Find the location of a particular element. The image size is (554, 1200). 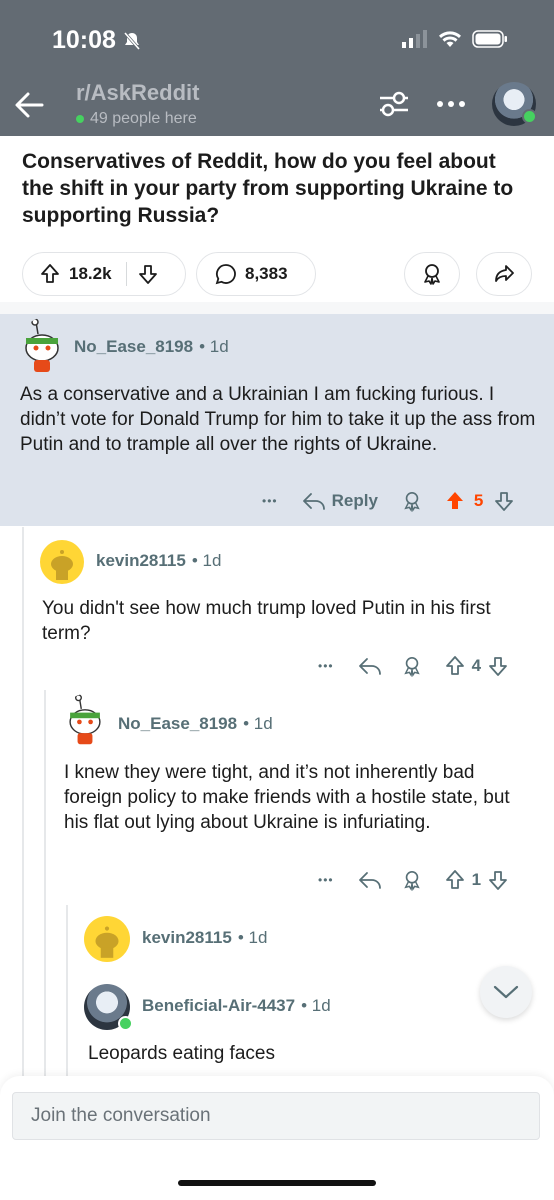

share-icon is located at coordinates (504, 273).